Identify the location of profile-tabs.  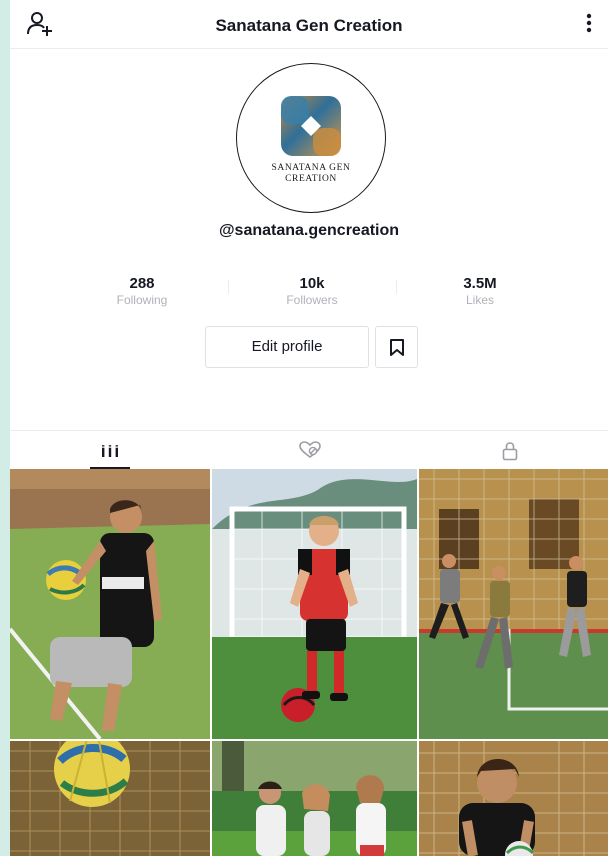
(309, 449).